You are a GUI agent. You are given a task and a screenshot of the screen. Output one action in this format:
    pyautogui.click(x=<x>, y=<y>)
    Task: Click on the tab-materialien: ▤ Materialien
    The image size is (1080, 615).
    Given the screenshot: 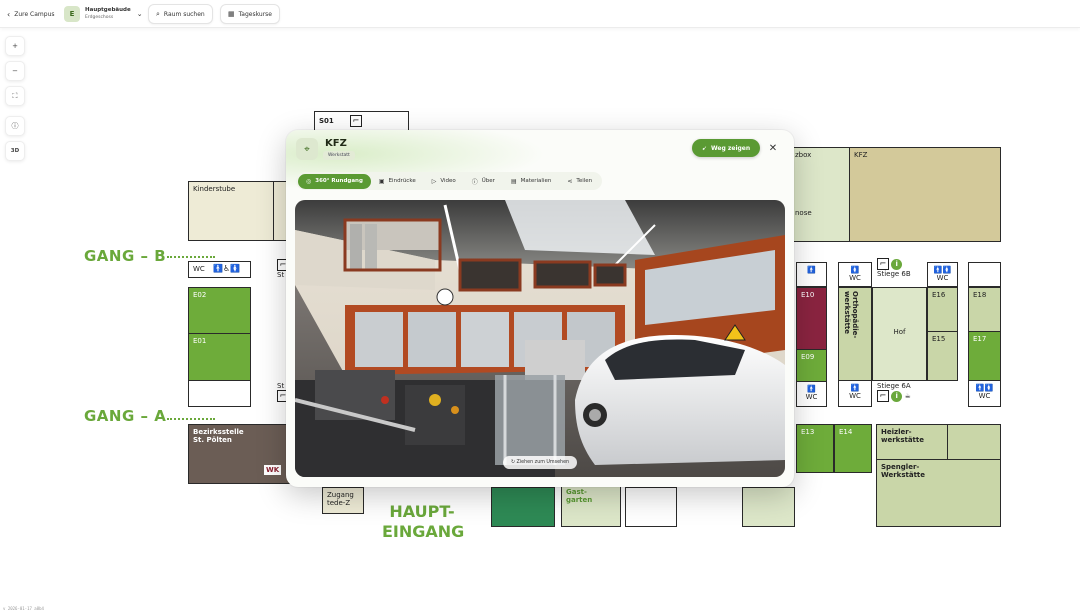 What is the action you would take?
    pyautogui.click(x=531, y=181)
    